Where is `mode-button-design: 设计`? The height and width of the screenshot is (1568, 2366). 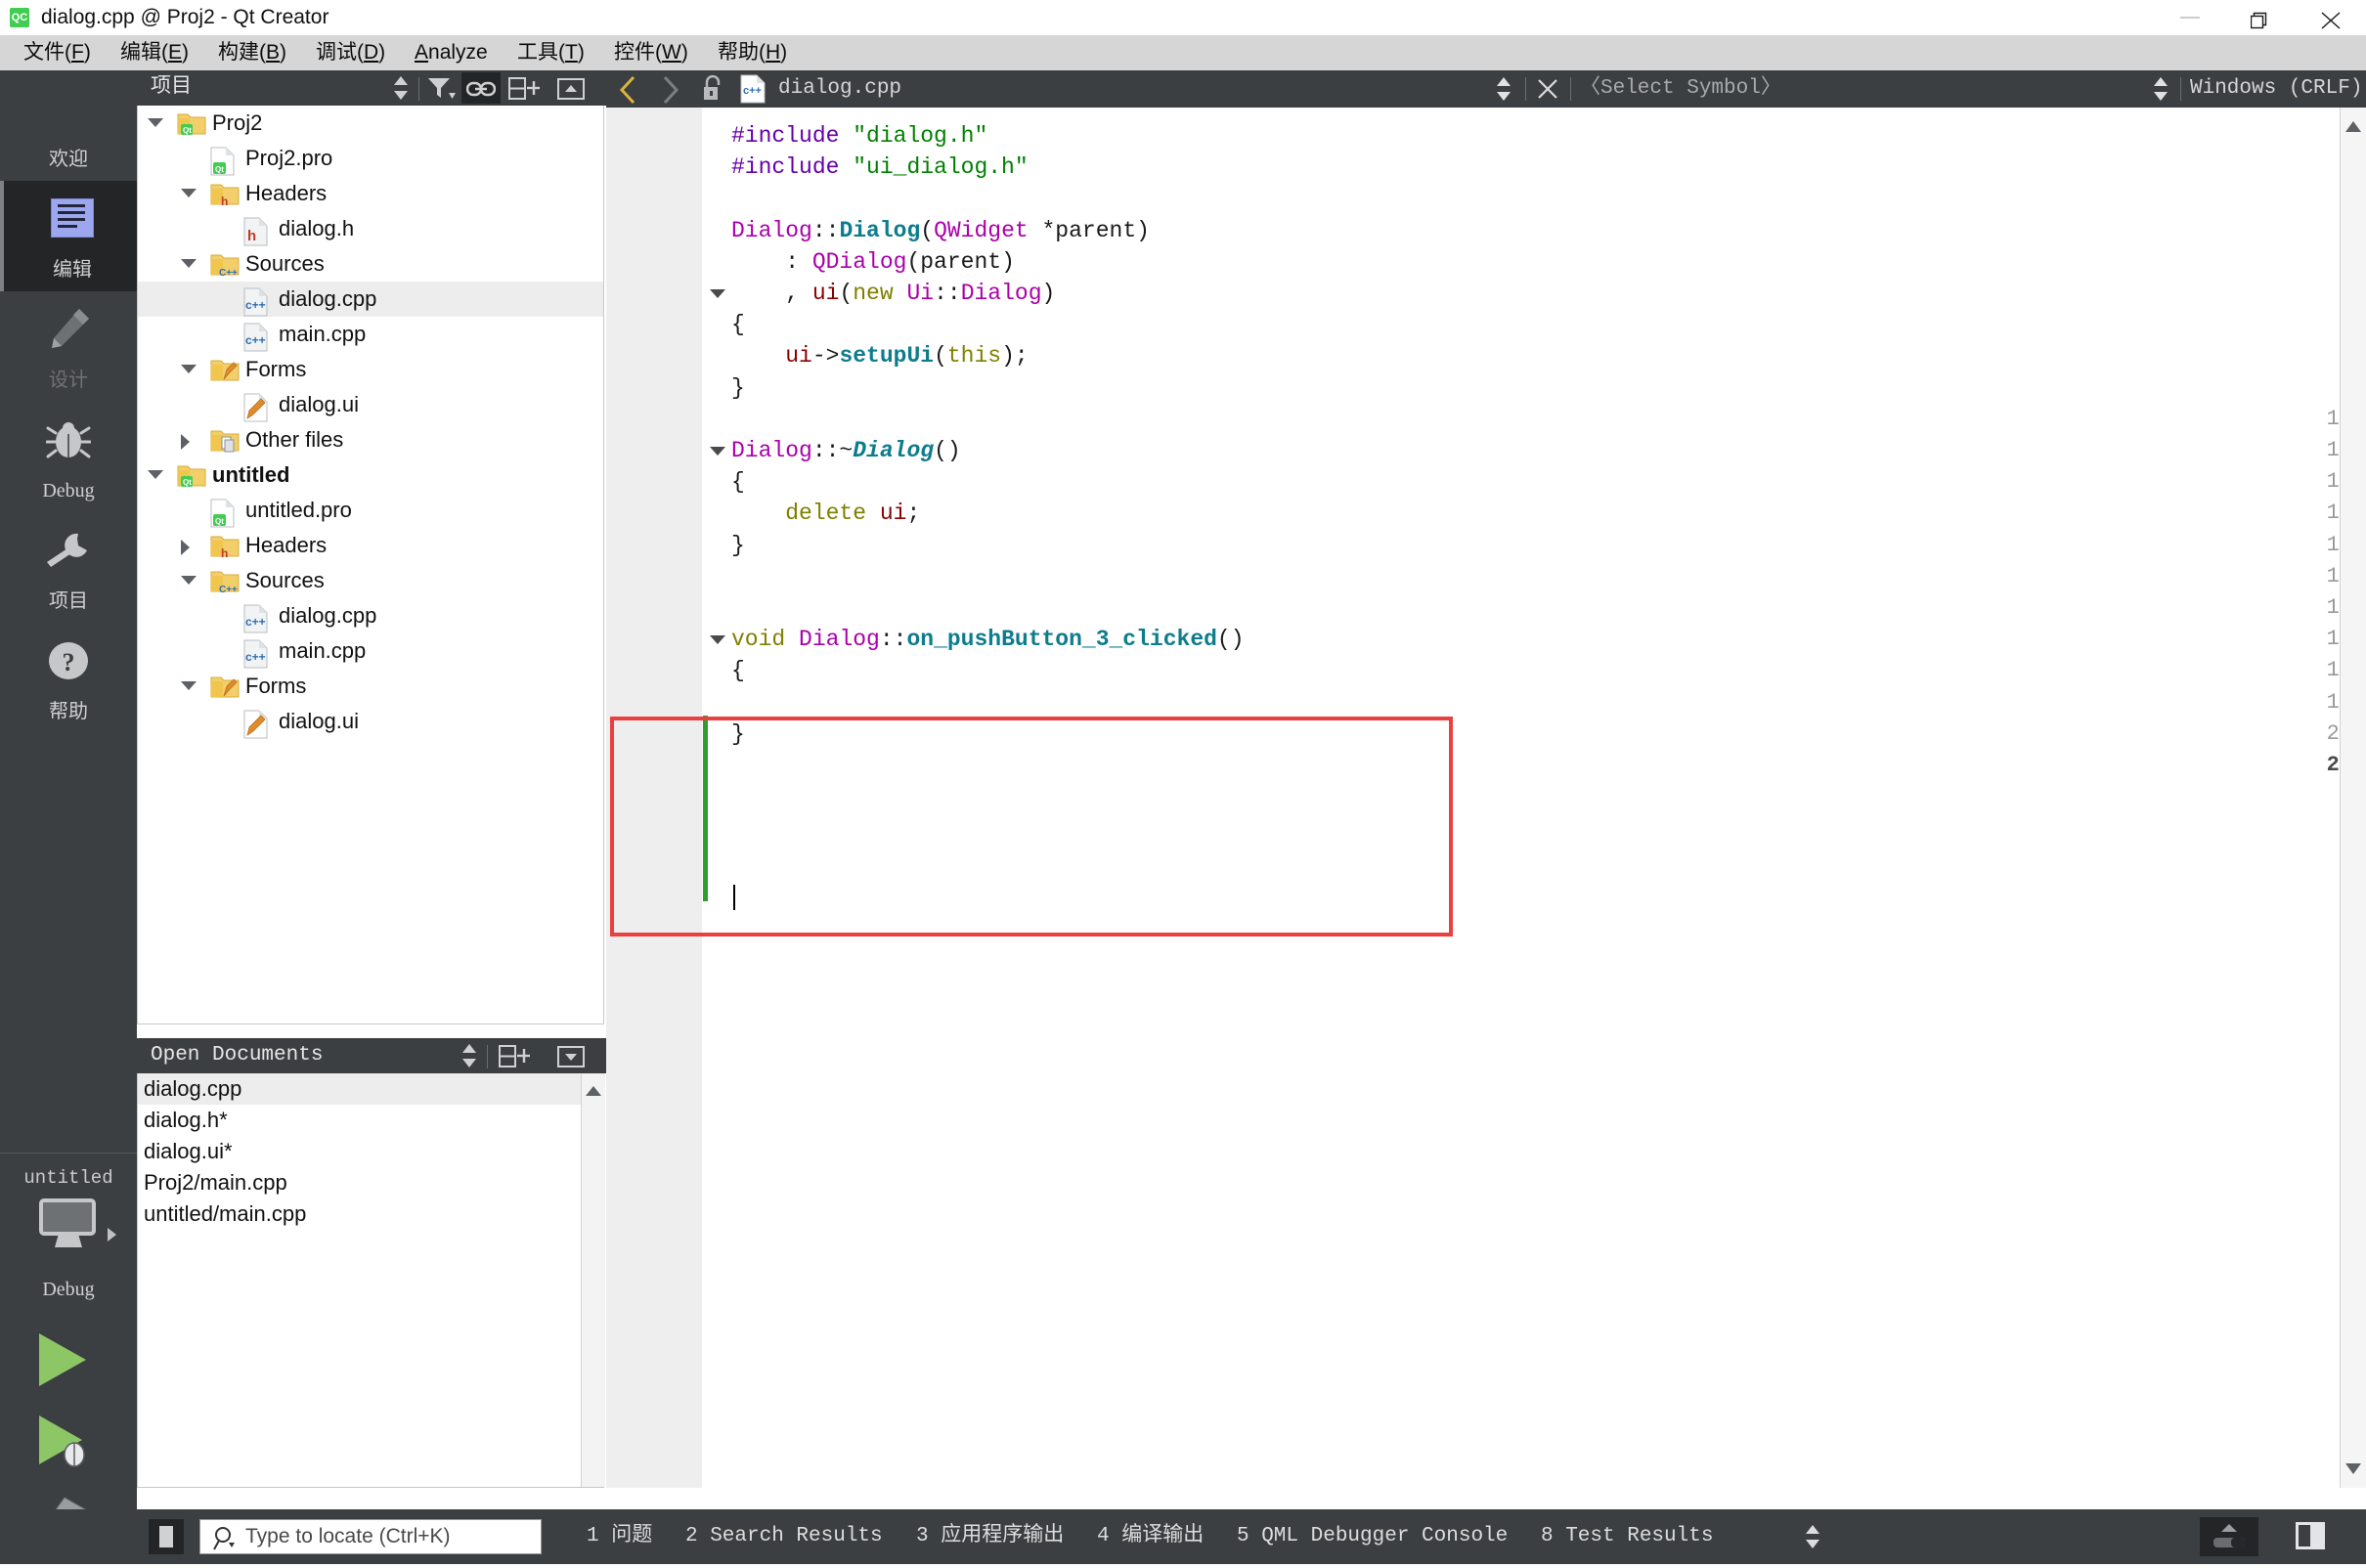 mode-button-design: 设计 is located at coordinates (68, 346).